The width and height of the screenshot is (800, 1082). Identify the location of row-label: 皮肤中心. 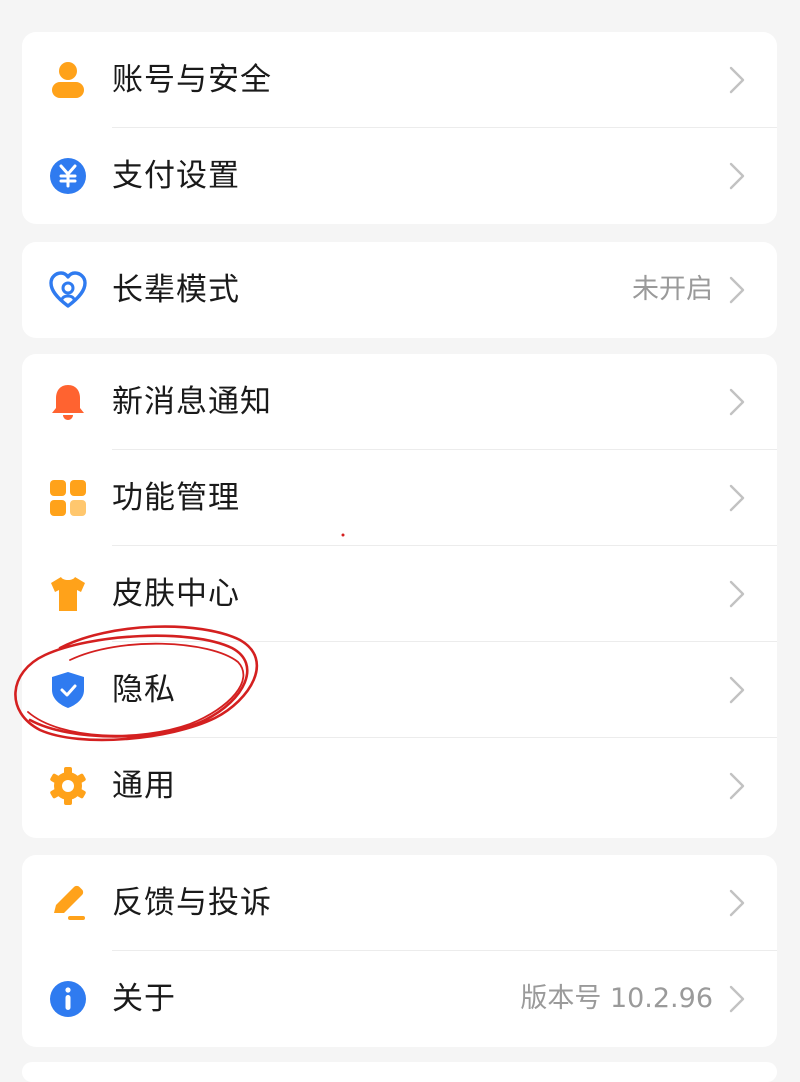
(176, 594).